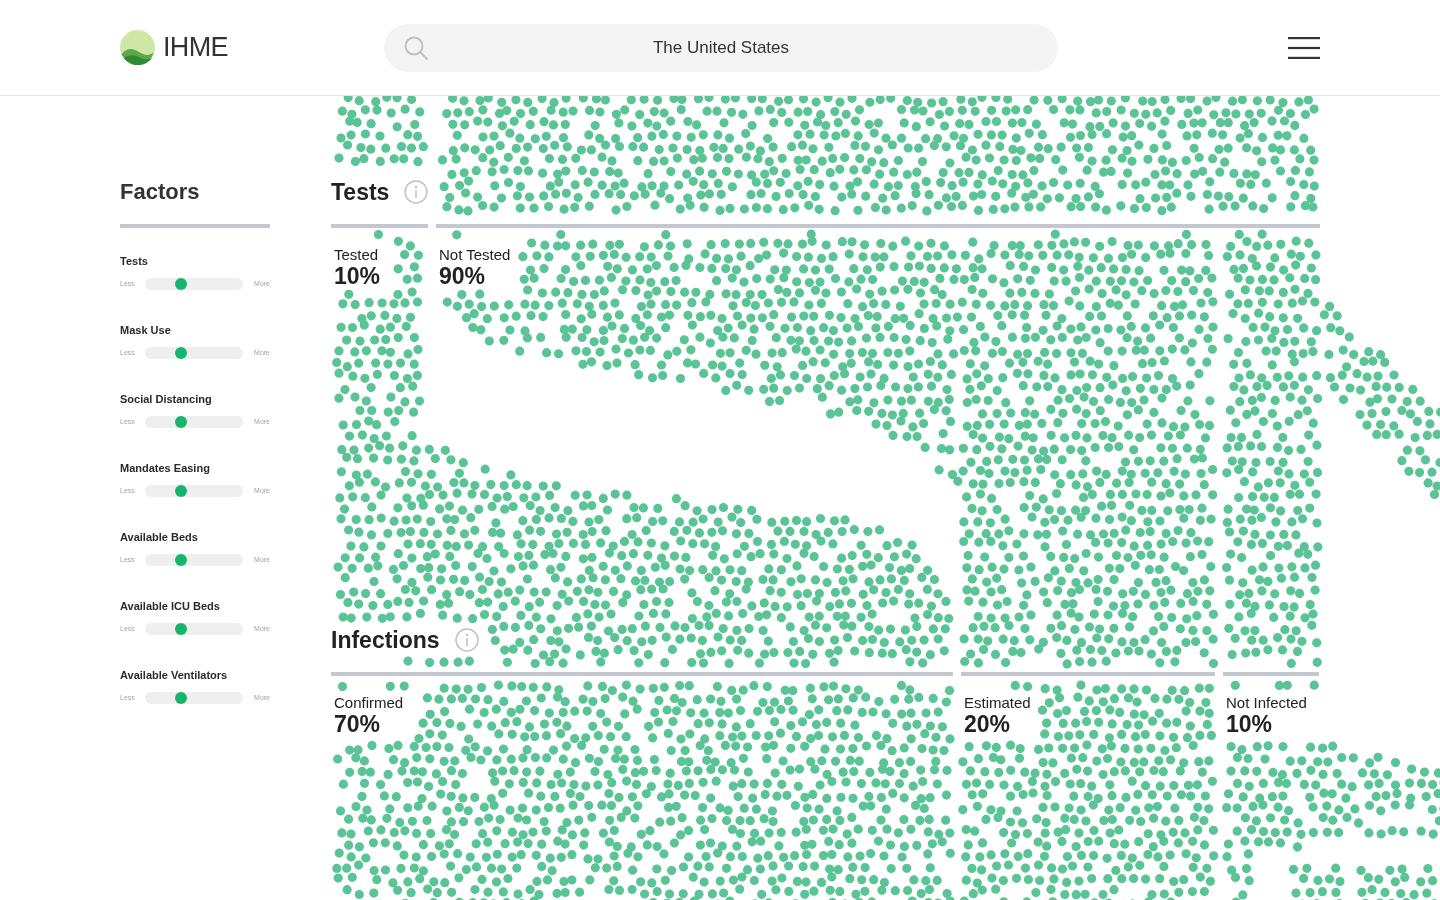 This screenshot has width=1440, height=900. Describe the element at coordinates (997, 703) in the screenshot. I see `group-label: Estimated` at that location.